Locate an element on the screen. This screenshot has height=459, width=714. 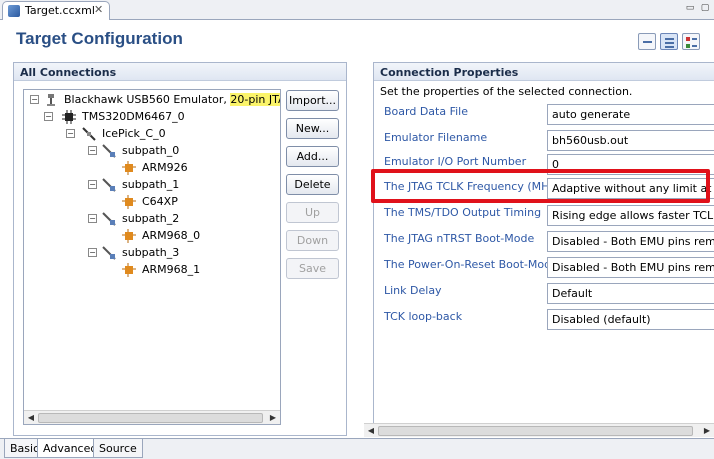
tree-item-label: subpath_0 is located at coordinates (151, 150).